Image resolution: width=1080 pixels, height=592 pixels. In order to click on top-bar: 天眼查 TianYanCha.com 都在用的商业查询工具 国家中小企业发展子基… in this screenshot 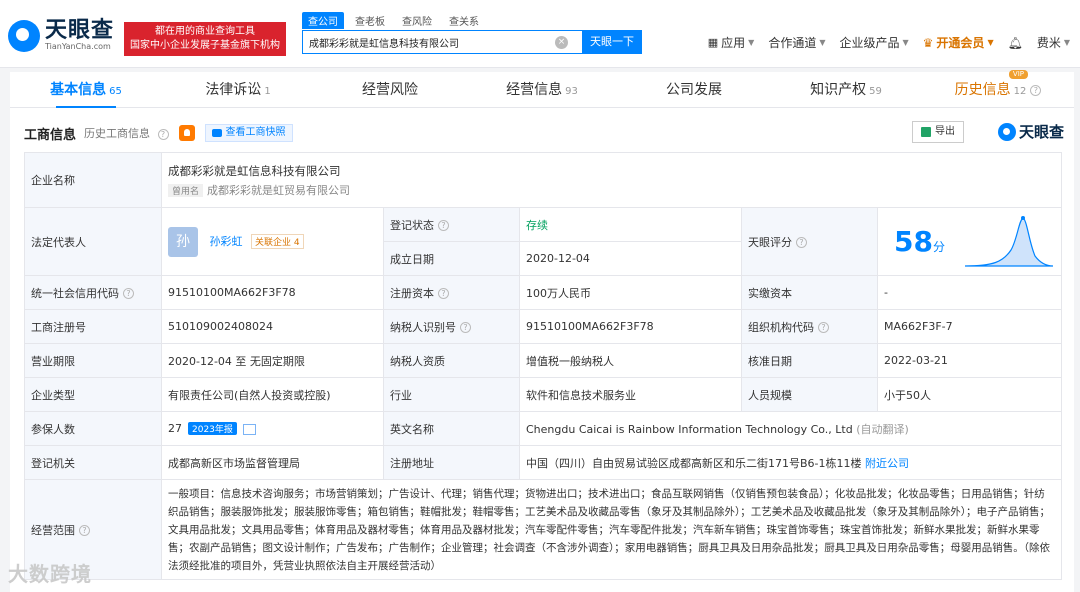, I will do `click(540, 34)`.